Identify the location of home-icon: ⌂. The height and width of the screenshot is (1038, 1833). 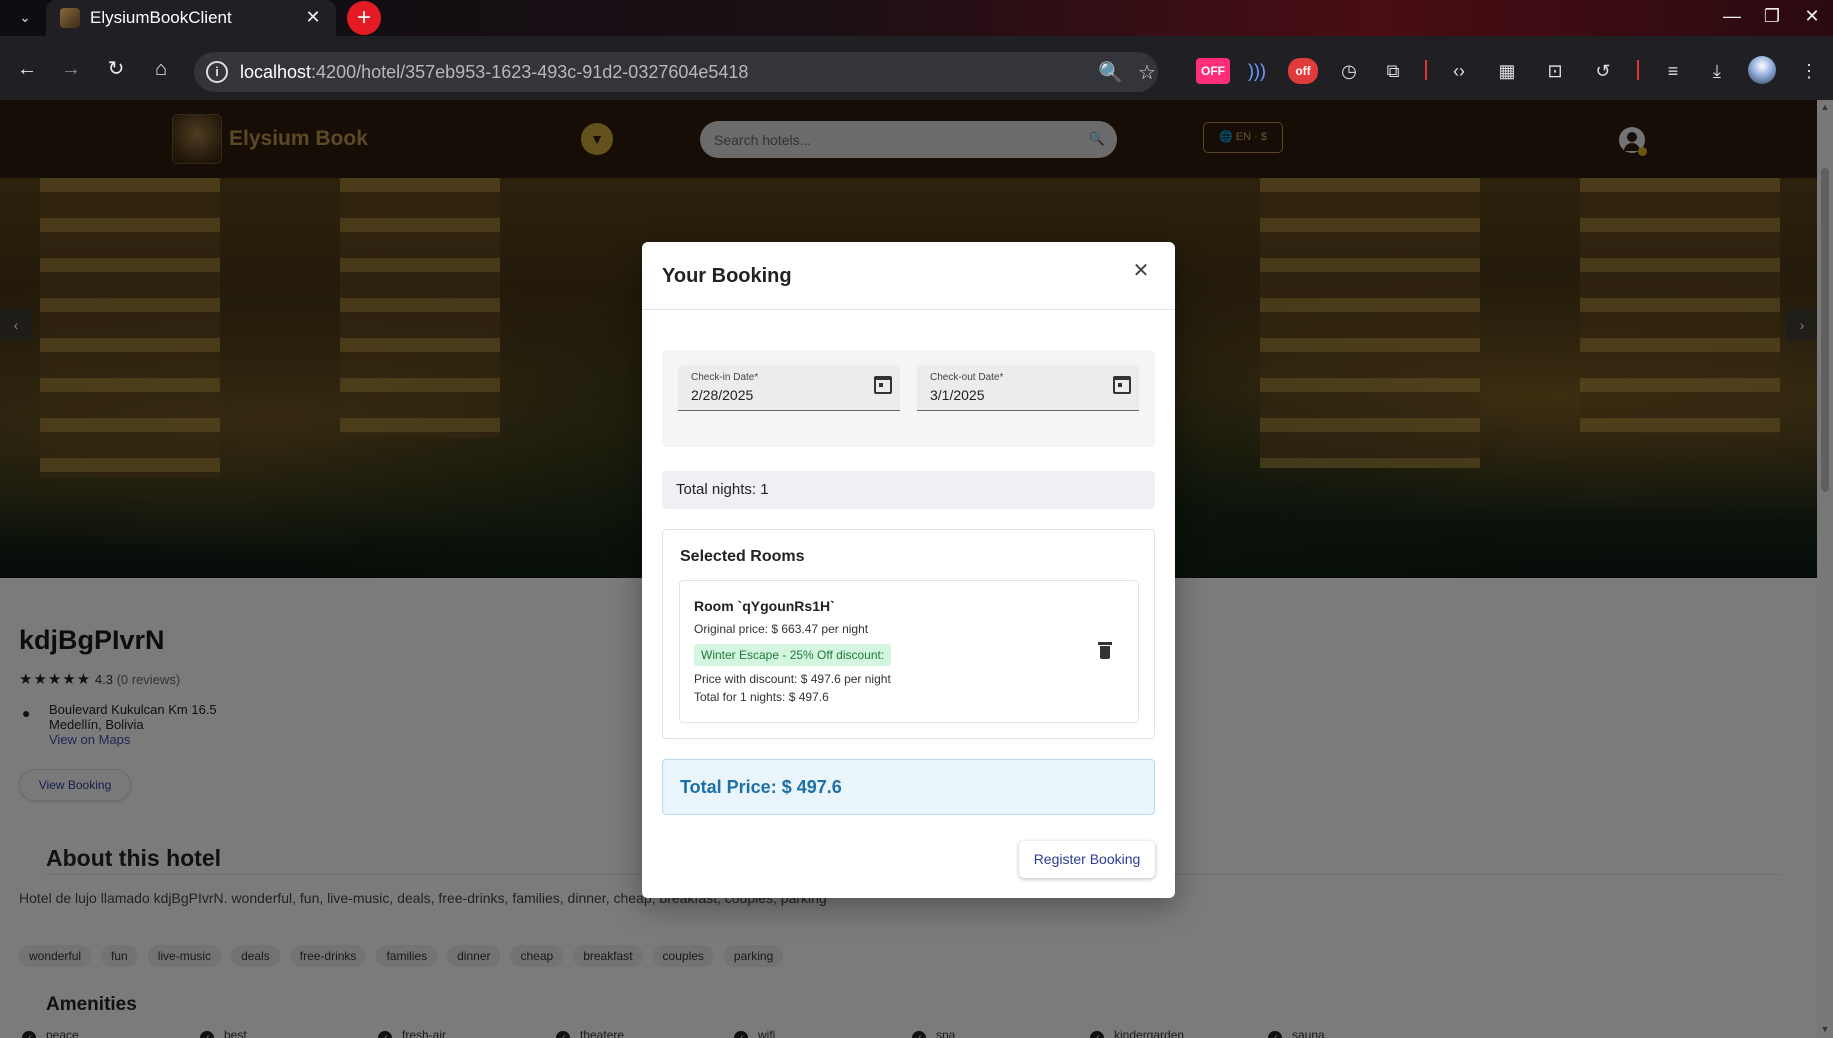
(161, 69).